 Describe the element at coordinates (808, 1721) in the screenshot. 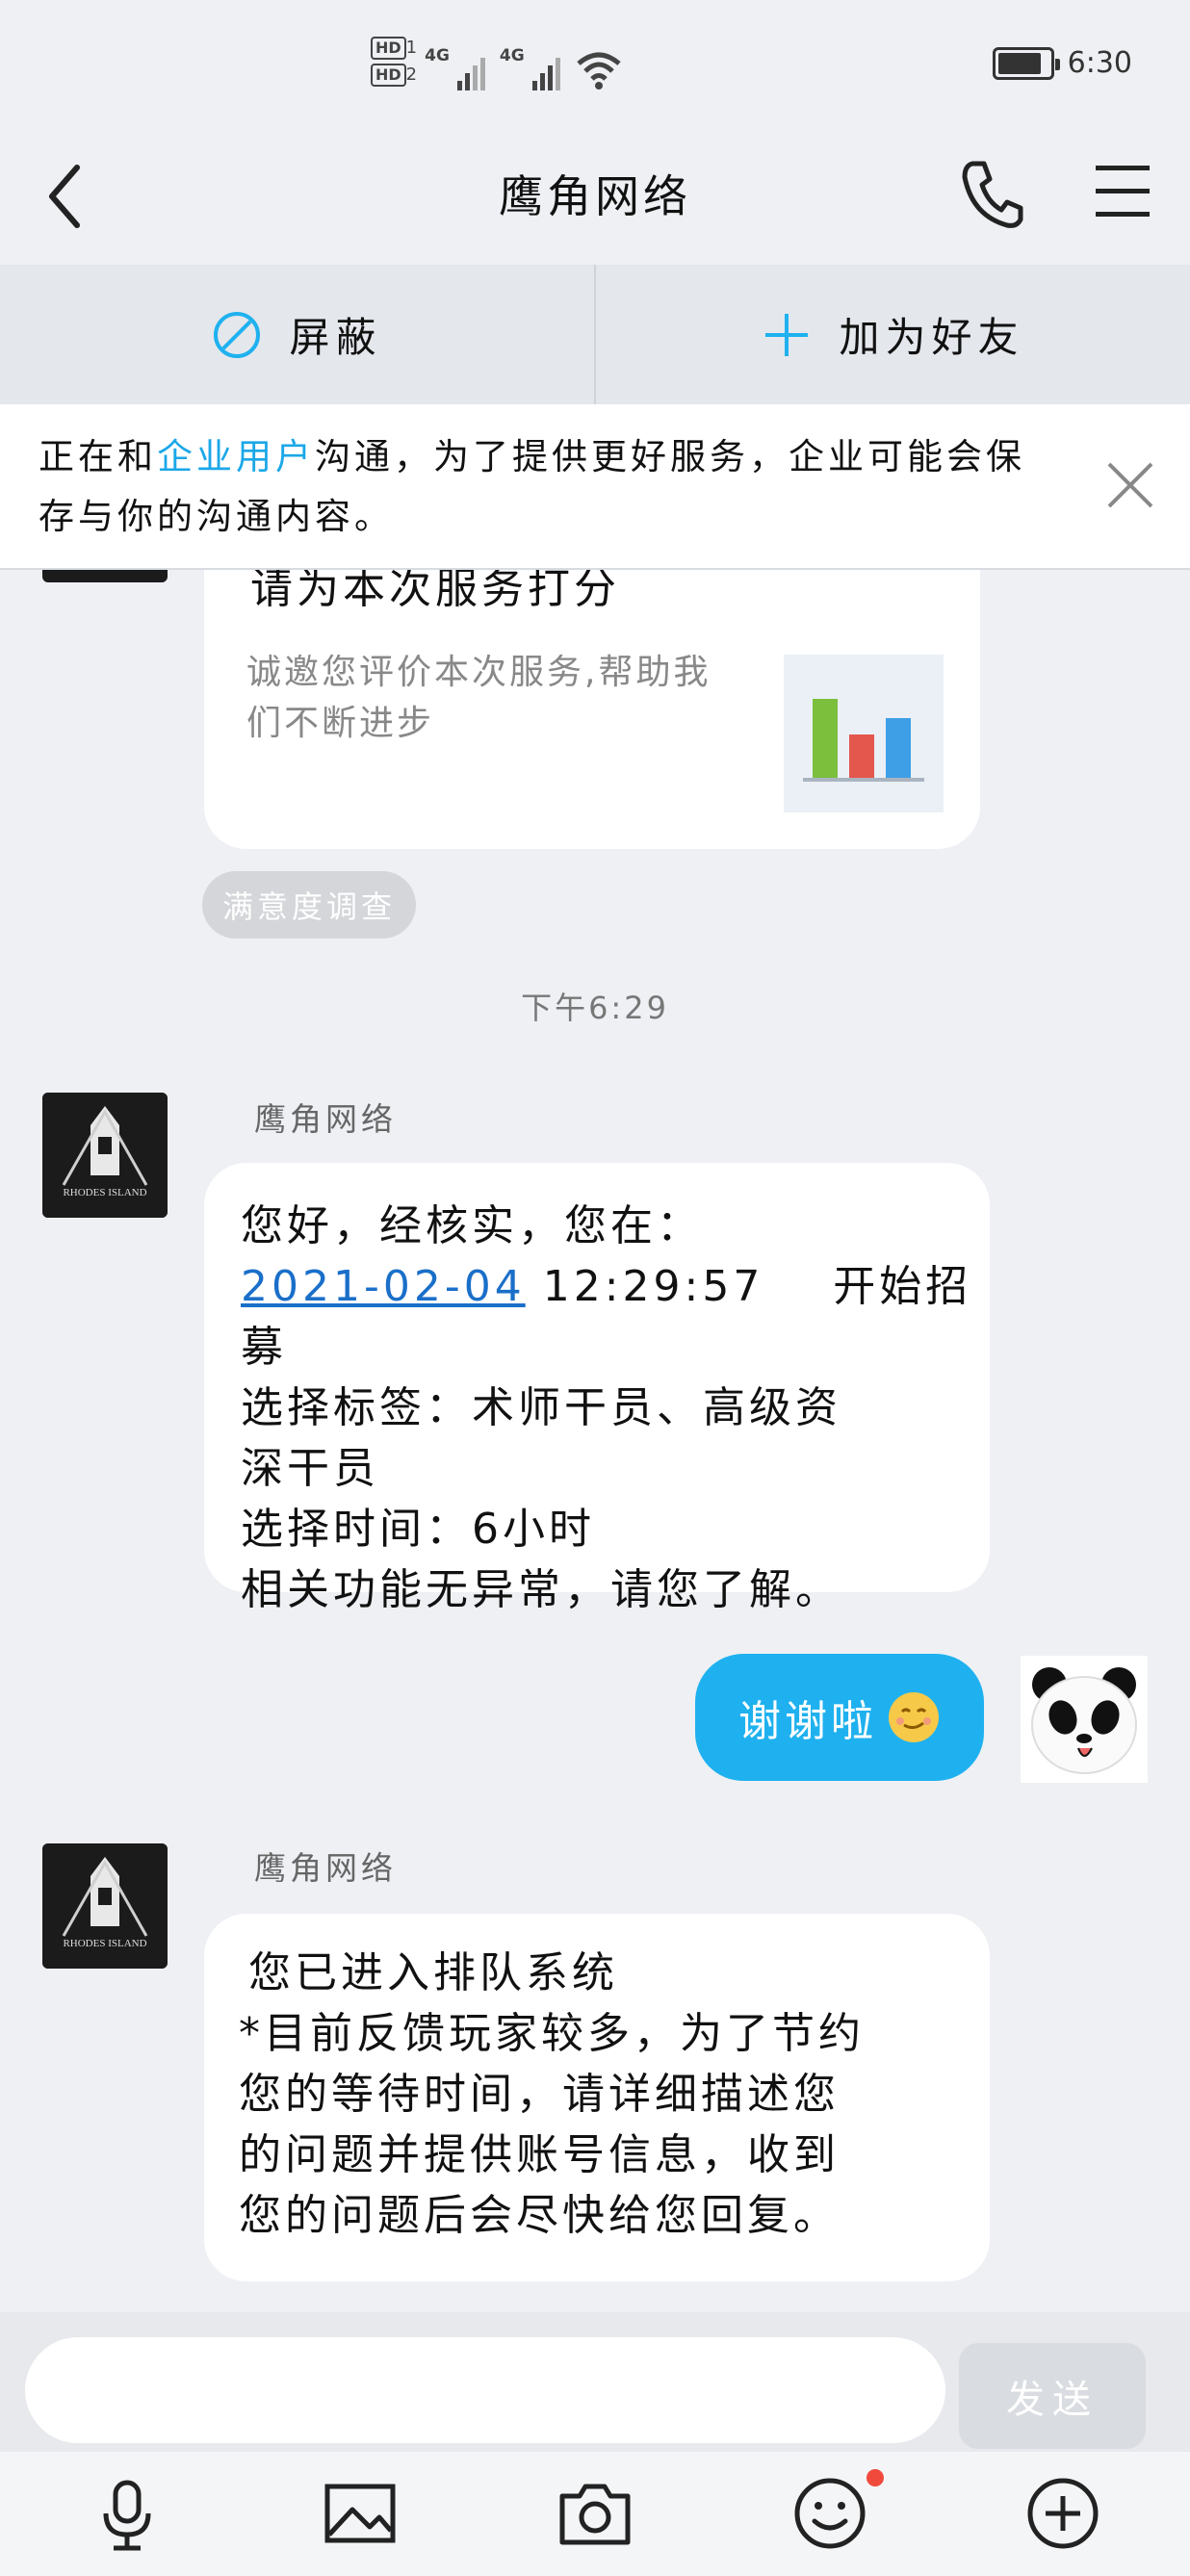

I see `message-text: 谢谢啦` at that location.